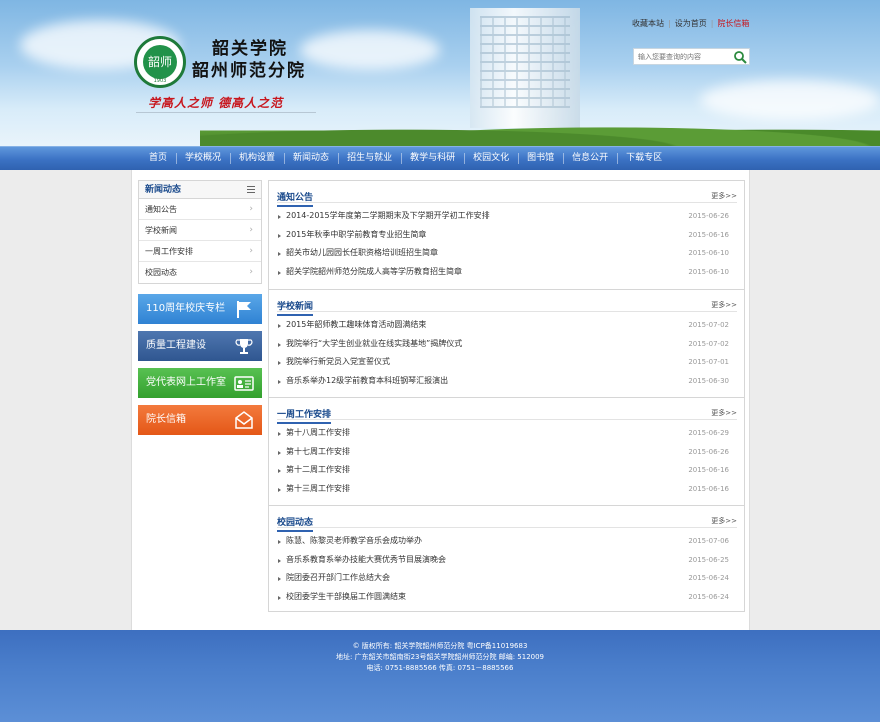 The width and height of the screenshot is (880, 722). What do you see at coordinates (507, 411) in the screenshot?
I see `section-header: 一周工作安排 更多>>` at bounding box center [507, 411].